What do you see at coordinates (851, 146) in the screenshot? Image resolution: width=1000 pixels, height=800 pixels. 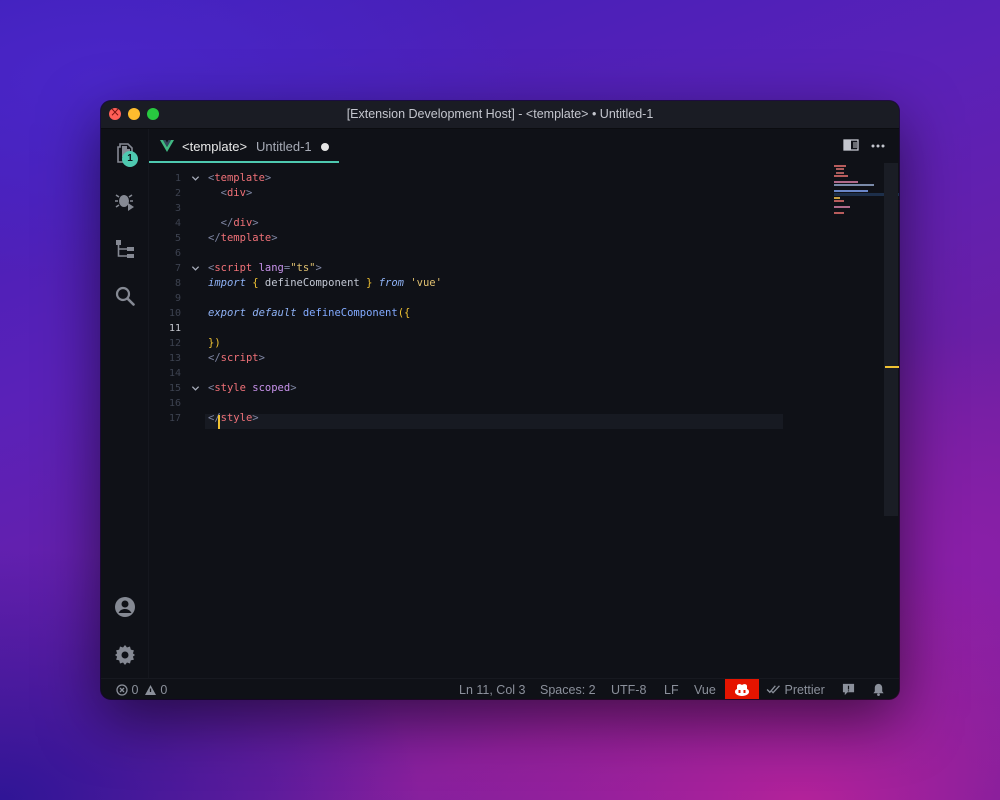 I see `split-editor-icon` at bounding box center [851, 146].